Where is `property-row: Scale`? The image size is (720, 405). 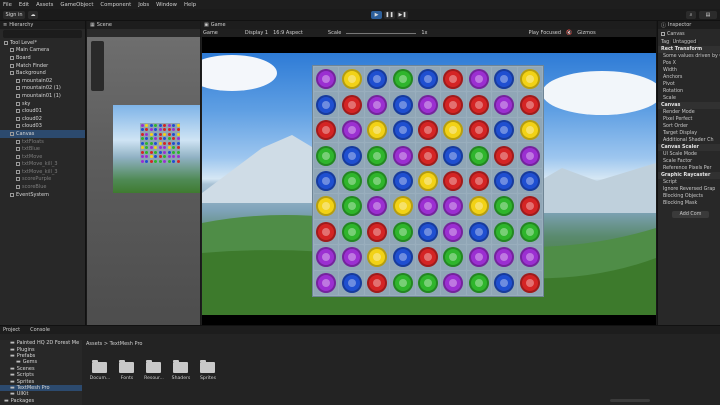 property-row: Scale is located at coordinates (689, 98).